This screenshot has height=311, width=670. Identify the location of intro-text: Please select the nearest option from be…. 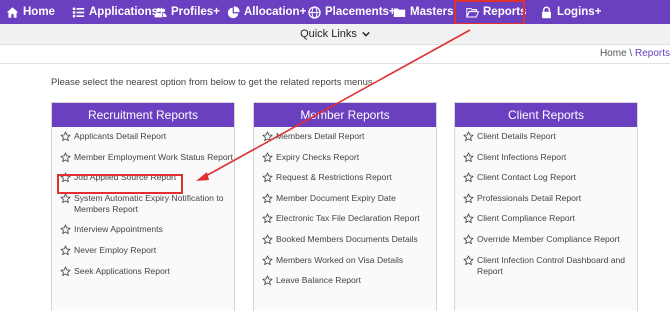
(212, 82).